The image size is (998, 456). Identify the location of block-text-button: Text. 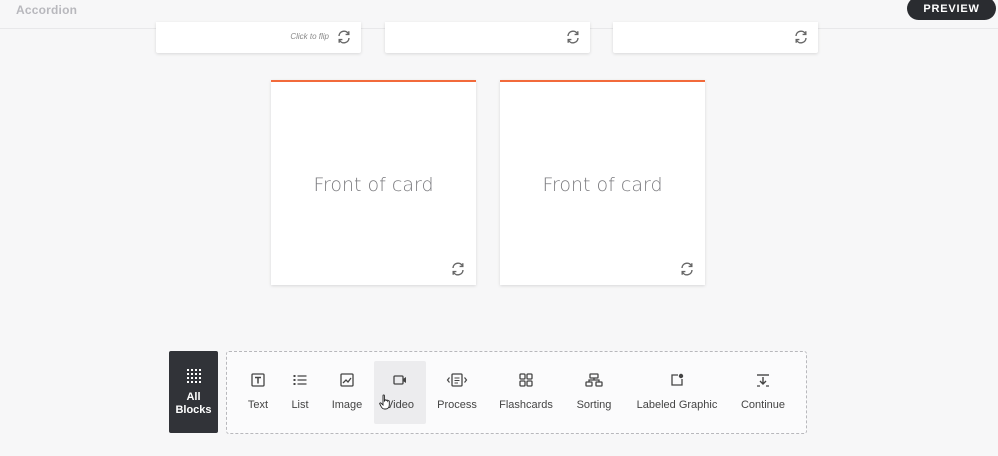
(258, 392).